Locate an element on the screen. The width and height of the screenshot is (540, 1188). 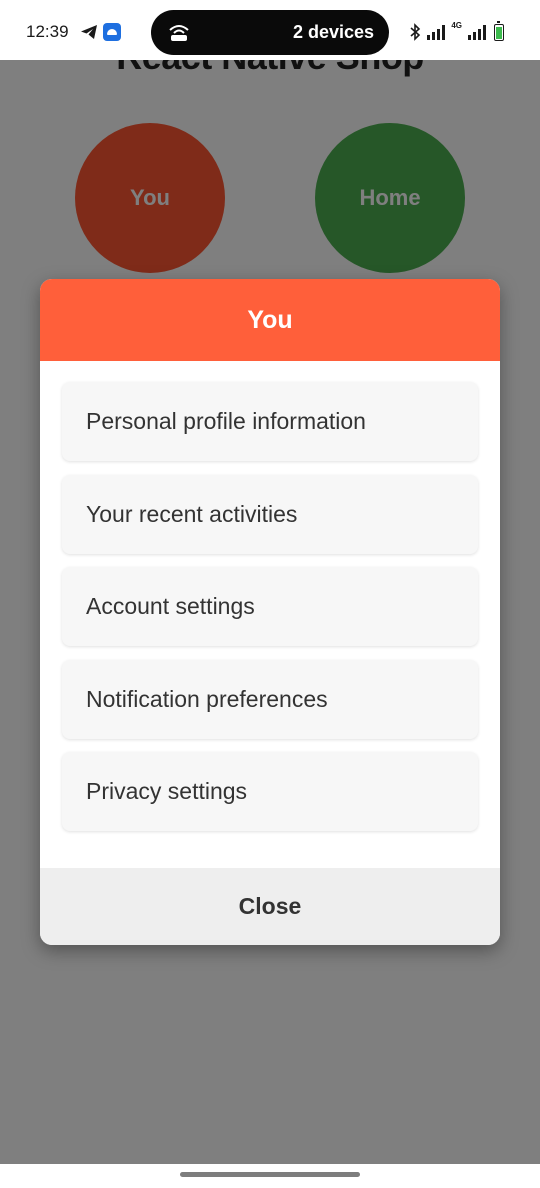
modal-title: You is located at coordinates (270, 319).